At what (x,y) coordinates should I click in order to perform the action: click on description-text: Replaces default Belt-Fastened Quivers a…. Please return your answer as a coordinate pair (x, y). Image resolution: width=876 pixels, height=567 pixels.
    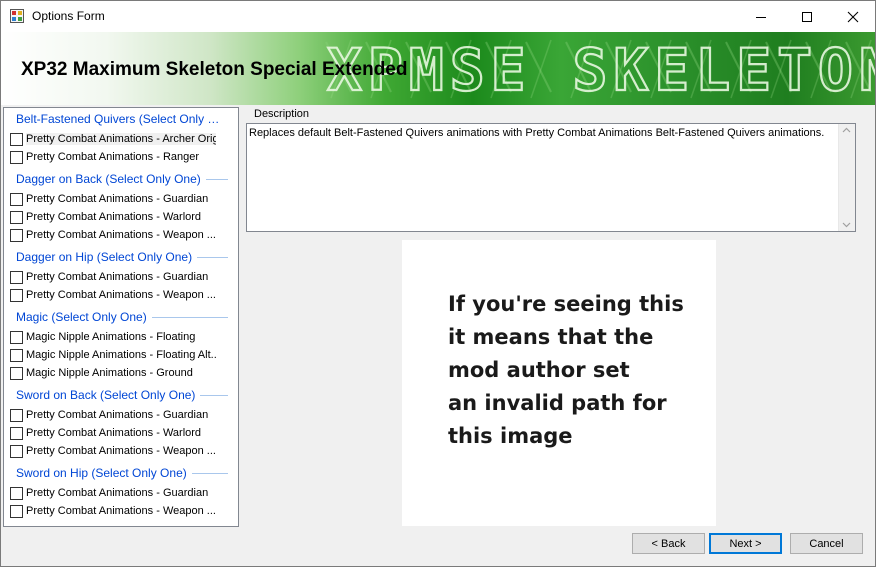
    Looking at the image, I should click on (537, 133).